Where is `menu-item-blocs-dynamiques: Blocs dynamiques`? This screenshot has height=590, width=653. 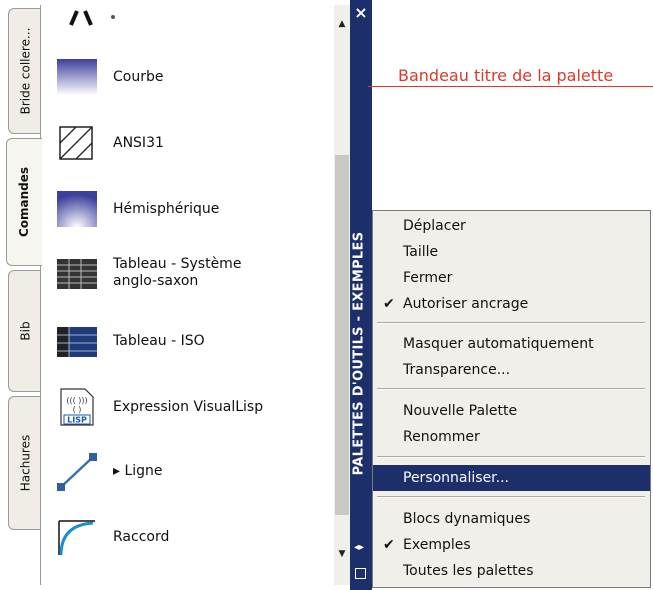
menu-item-blocs-dynamiques: Blocs dynamiques is located at coordinates (511, 519).